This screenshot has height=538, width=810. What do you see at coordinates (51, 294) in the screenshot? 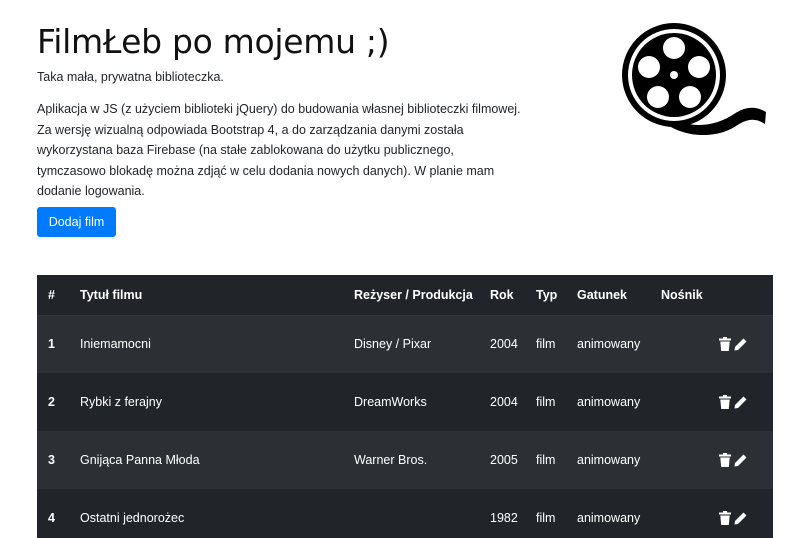
I see `header-num: #` at bounding box center [51, 294].